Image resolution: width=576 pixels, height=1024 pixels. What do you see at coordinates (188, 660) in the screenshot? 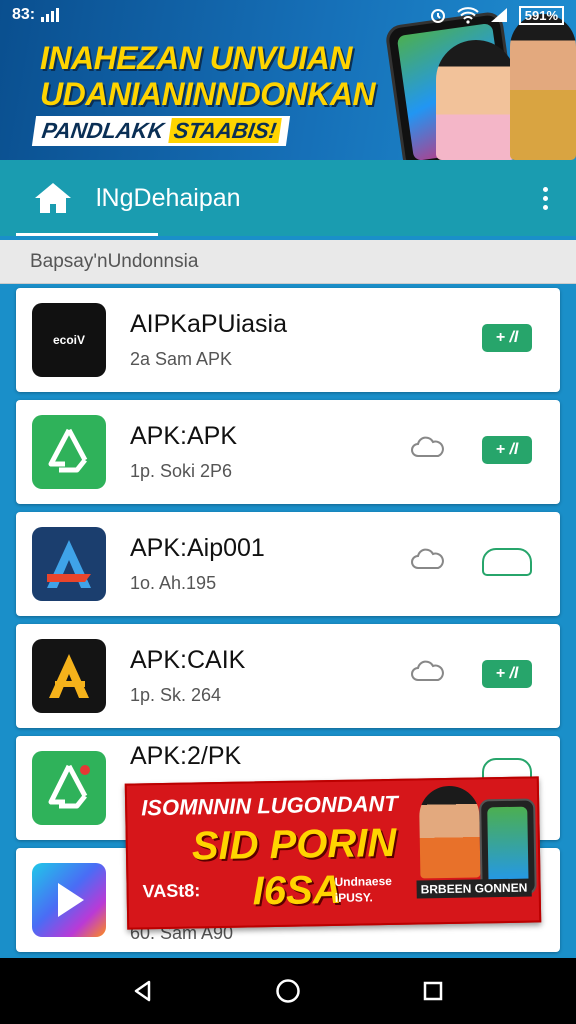
I see `app-name: APK:CAIK` at bounding box center [188, 660].